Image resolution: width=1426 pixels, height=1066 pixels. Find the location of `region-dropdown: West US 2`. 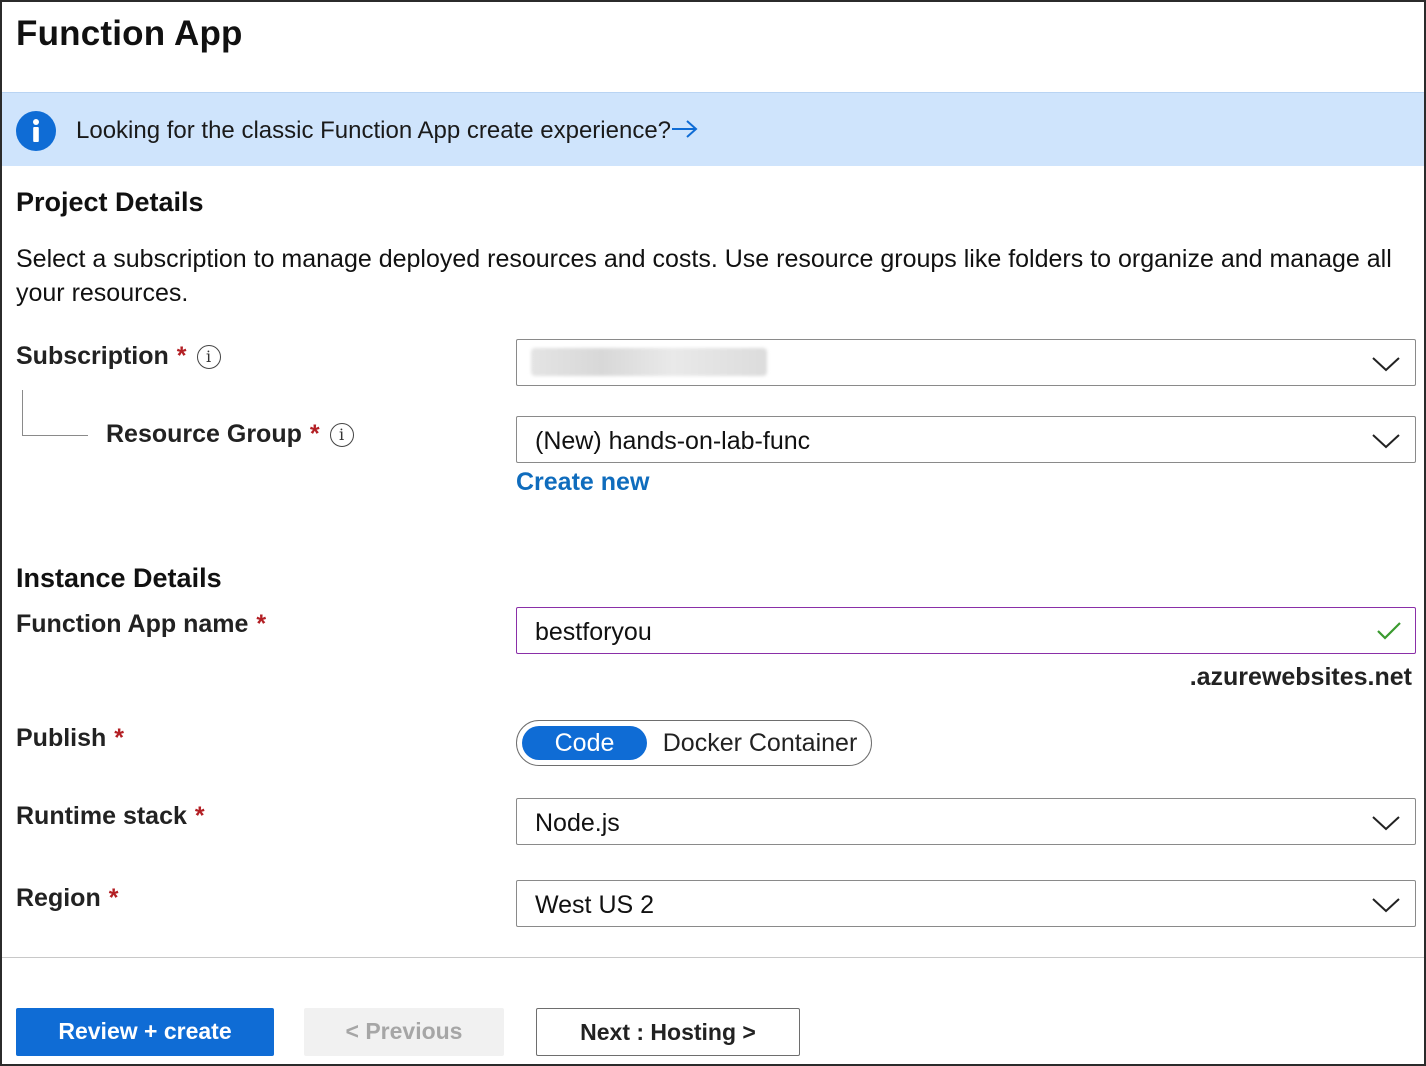

region-dropdown: West US 2 is located at coordinates (966, 903).